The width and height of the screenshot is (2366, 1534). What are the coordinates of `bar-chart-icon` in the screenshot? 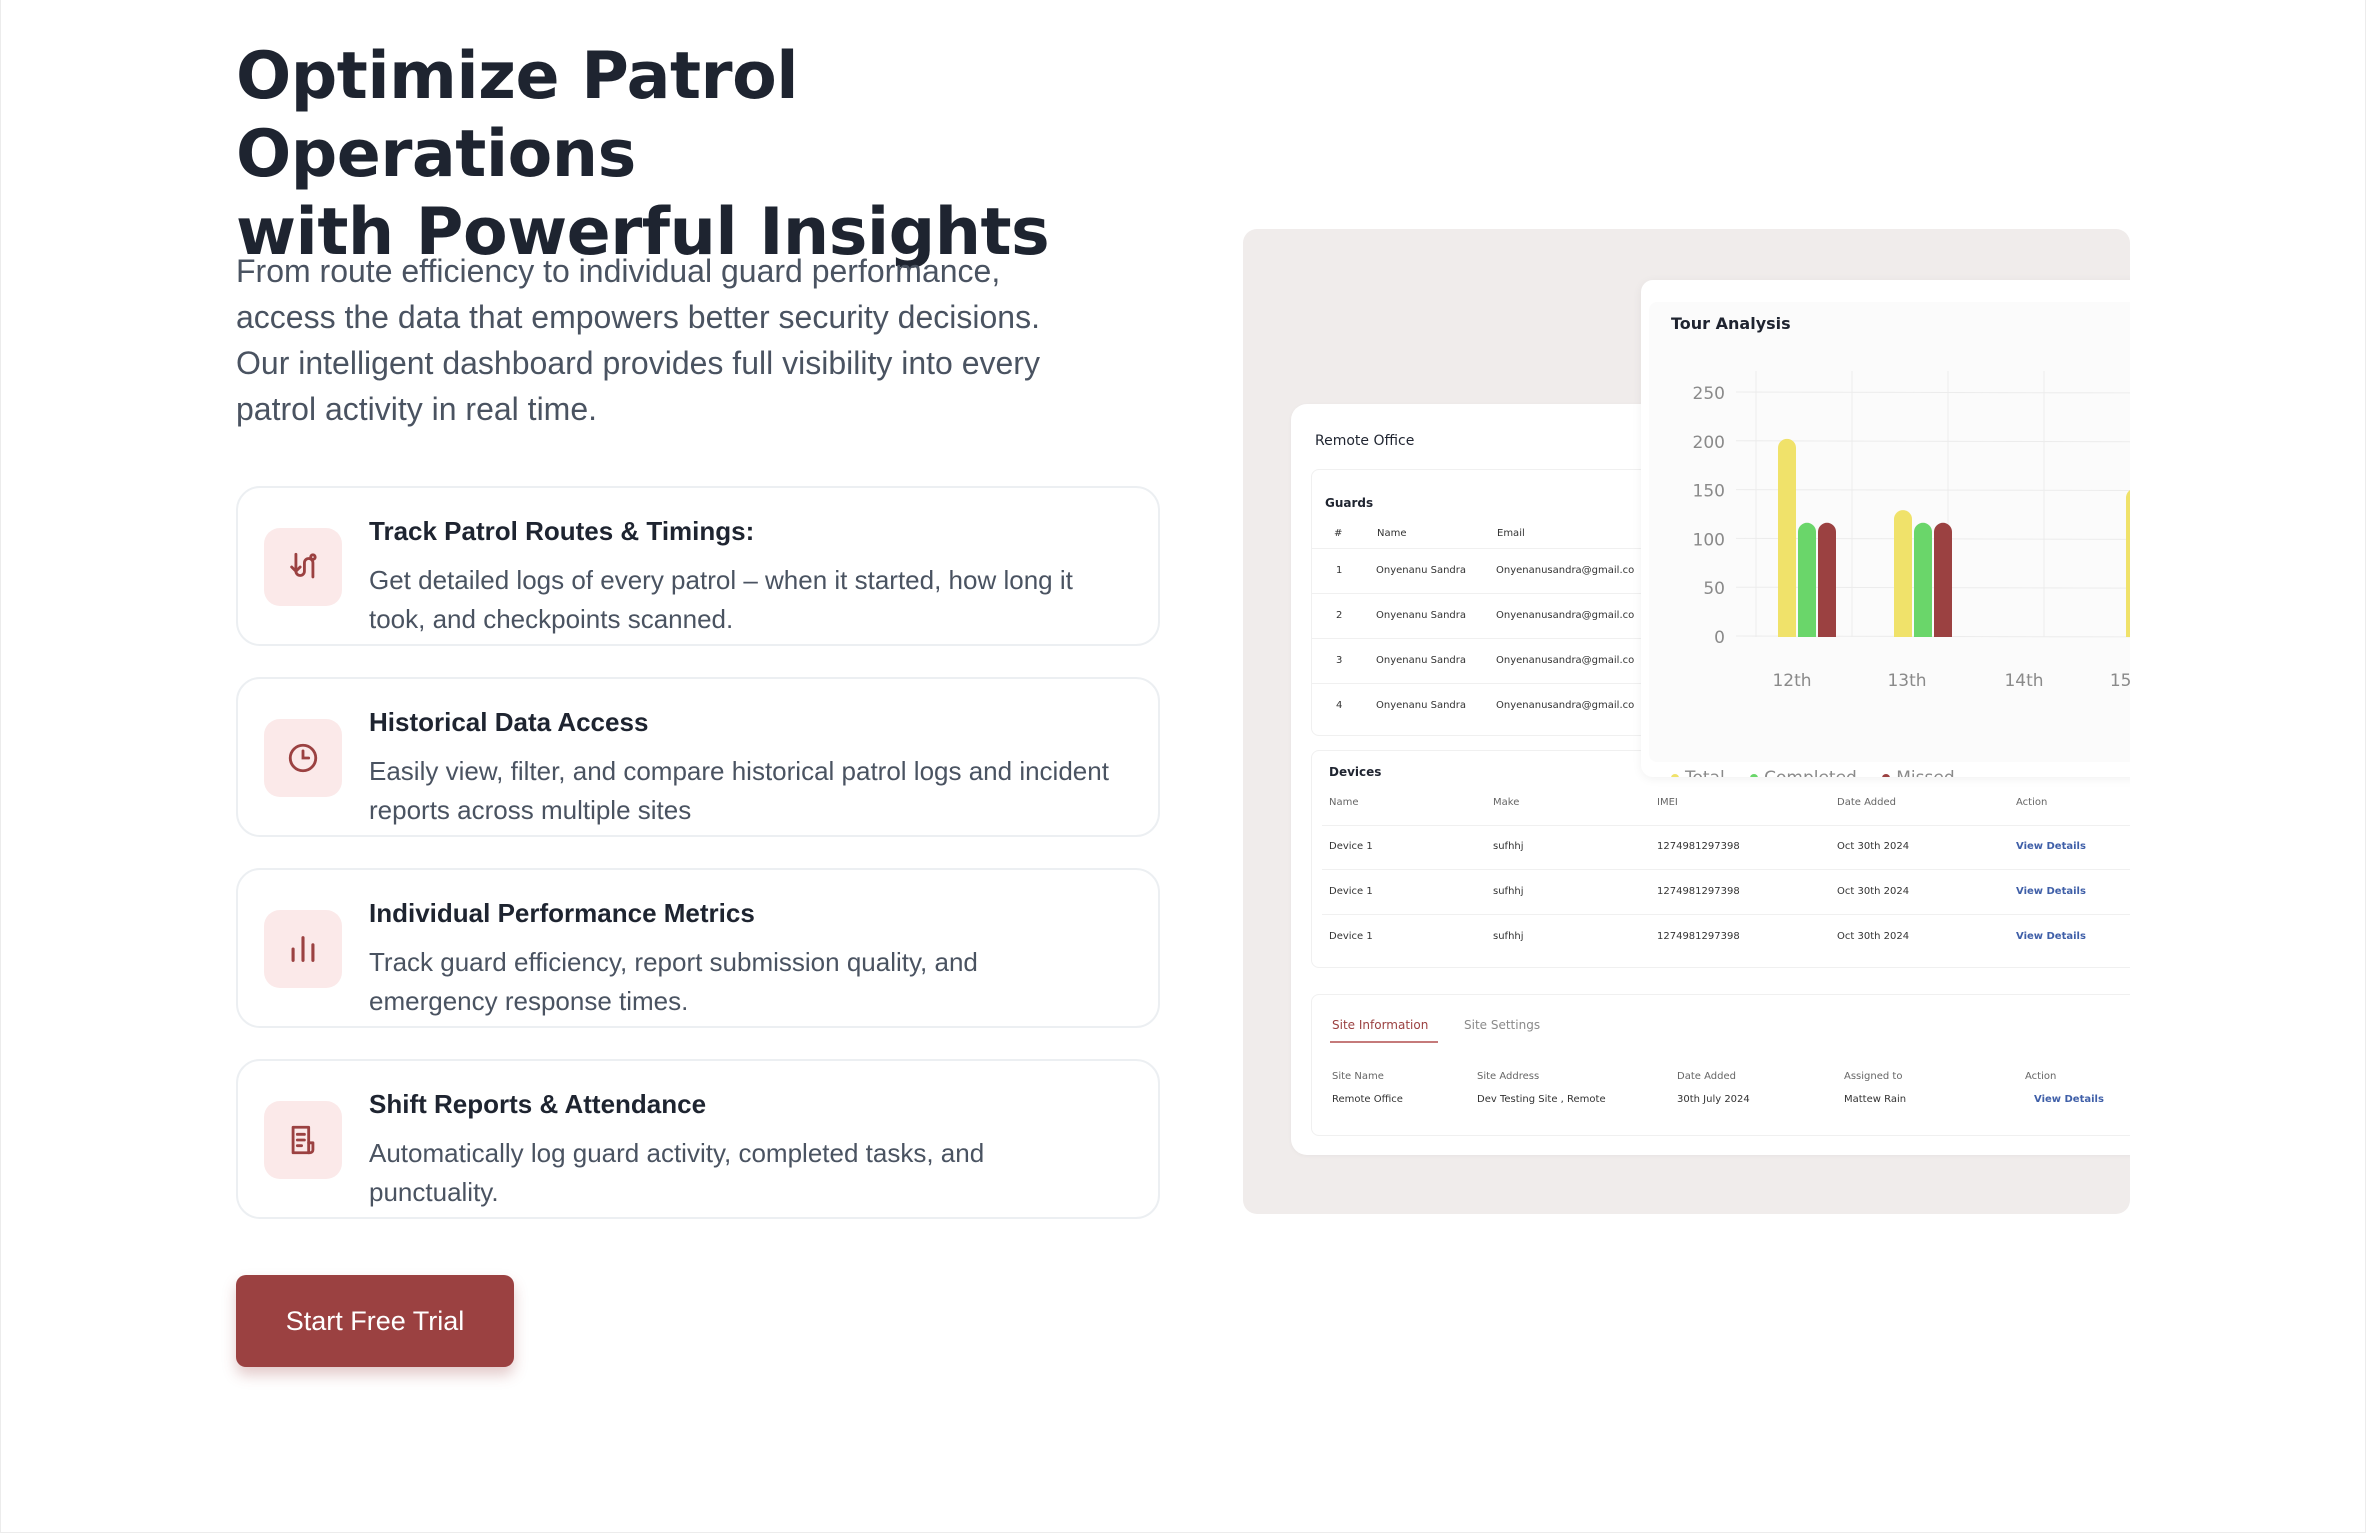 It's located at (303, 949).